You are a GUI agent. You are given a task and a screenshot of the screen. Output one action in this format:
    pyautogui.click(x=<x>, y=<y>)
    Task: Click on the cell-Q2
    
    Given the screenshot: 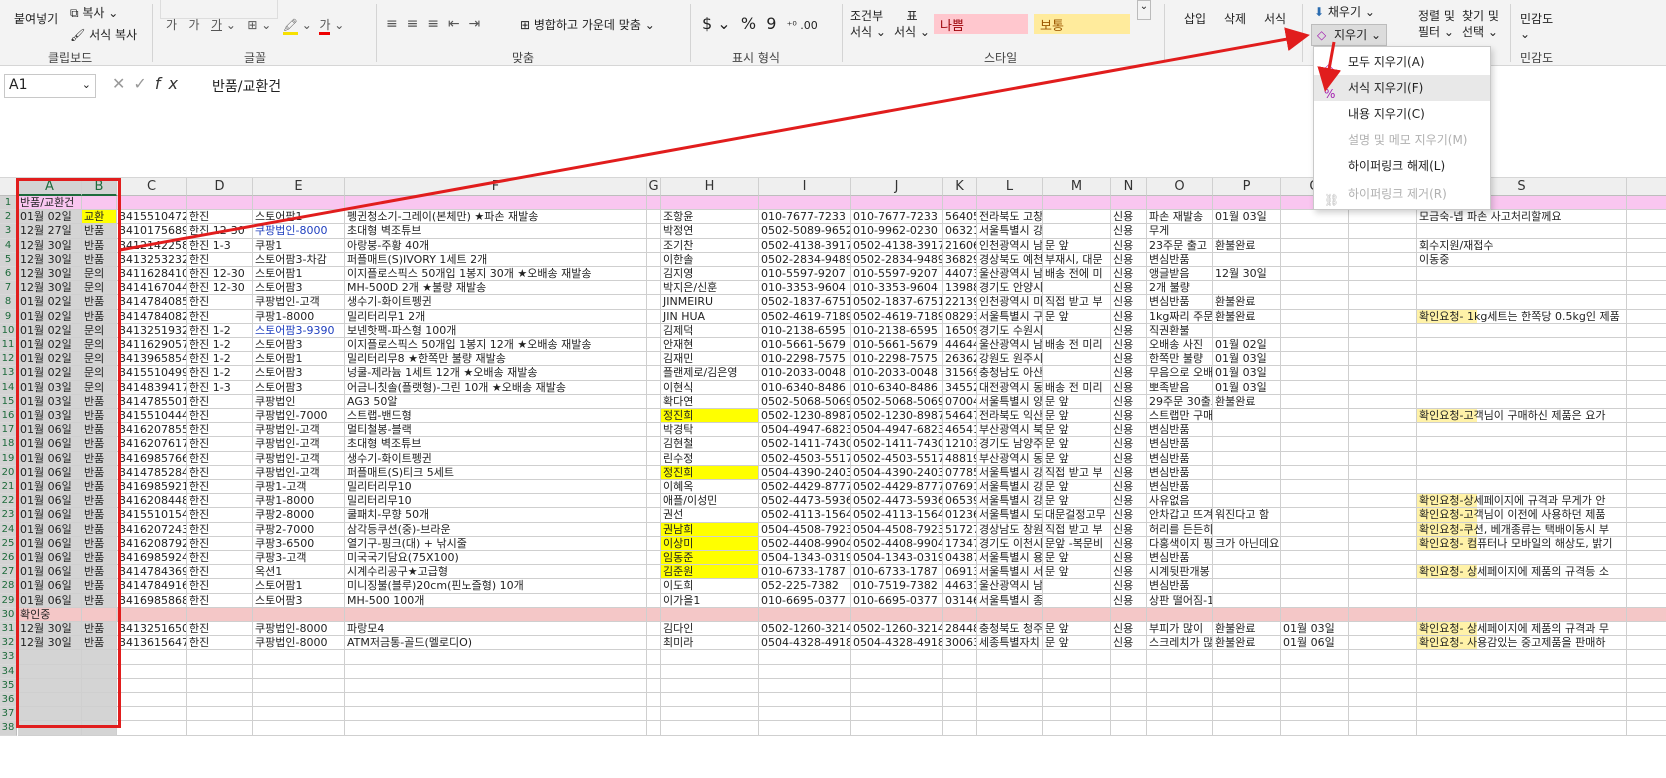 What is the action you would take?
    pyautogui.click(x=1315, y=217)
    